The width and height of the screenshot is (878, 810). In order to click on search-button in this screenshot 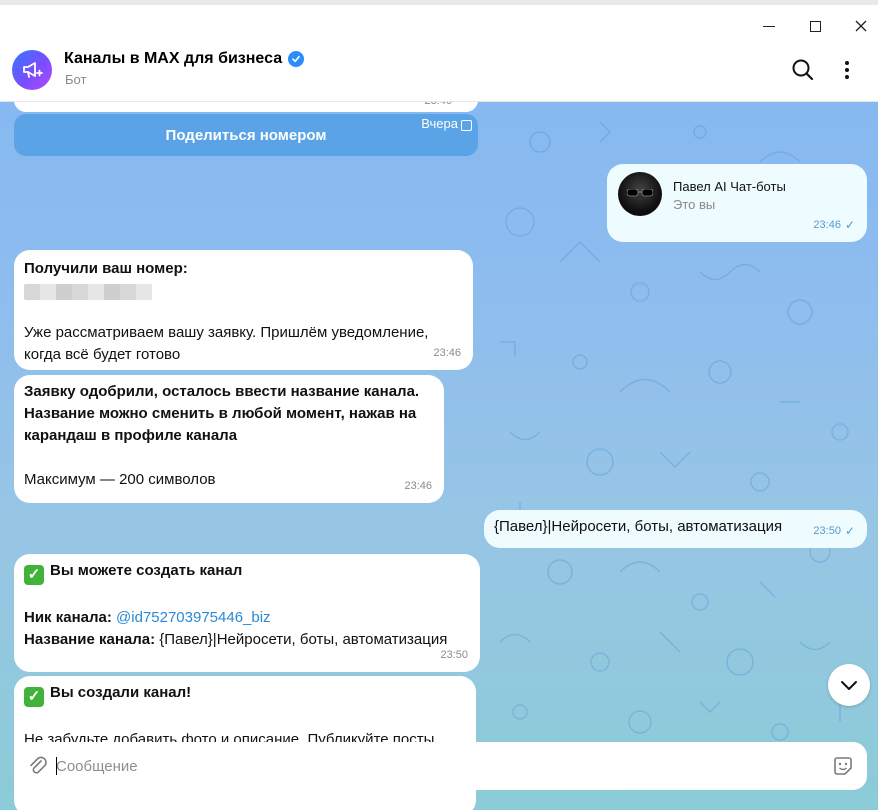, I will do `click(803, 70)`.